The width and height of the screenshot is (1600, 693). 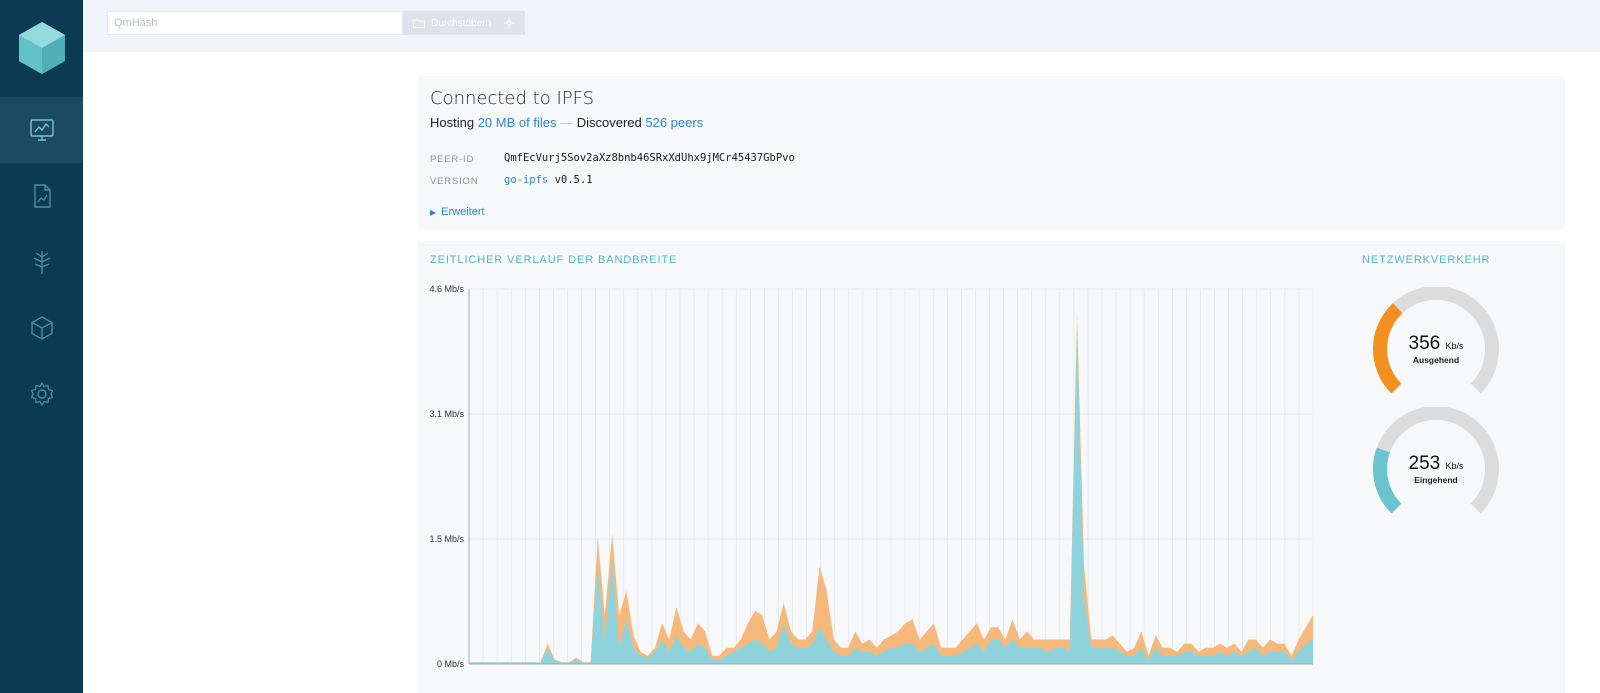 What do you see at coordinates (454, 181) in the screenshot?
I see `version-label: VERSION` at bounding box center [454, 181].